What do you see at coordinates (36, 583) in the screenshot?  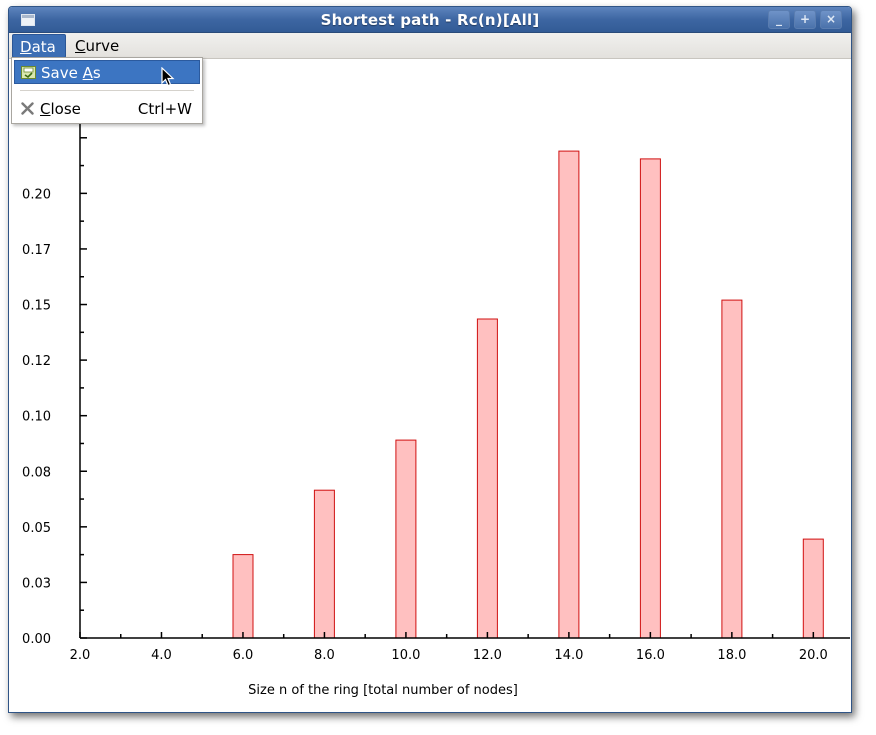 I see `y-tick-label: 0.03` at bounding box center [36, 583].